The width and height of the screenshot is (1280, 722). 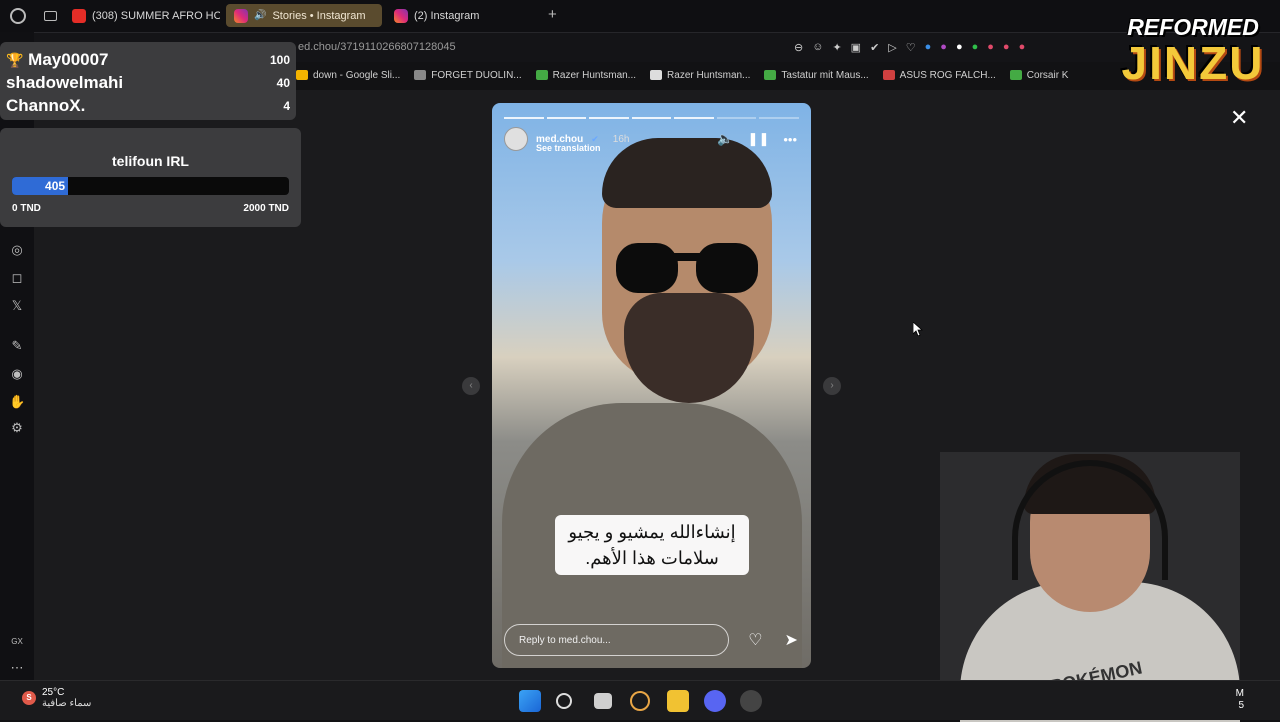 What do you see at coordinates (260, 15) in the screenshot?
I see `speaker-icon: 🔊` at bounding box center [260, 15].